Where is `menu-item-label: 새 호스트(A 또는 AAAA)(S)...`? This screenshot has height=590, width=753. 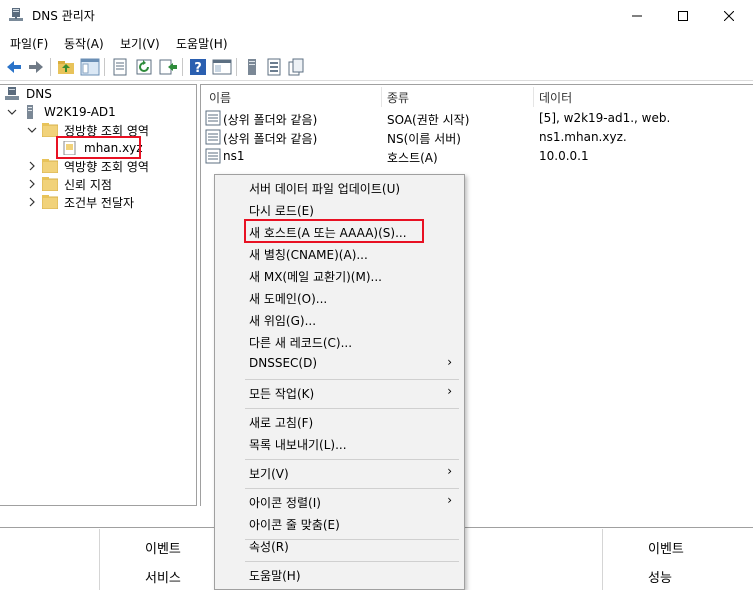 menu-item-label: 새 호스트(A 또는 AAAA)(S)... is located at coordinates (328, 233).